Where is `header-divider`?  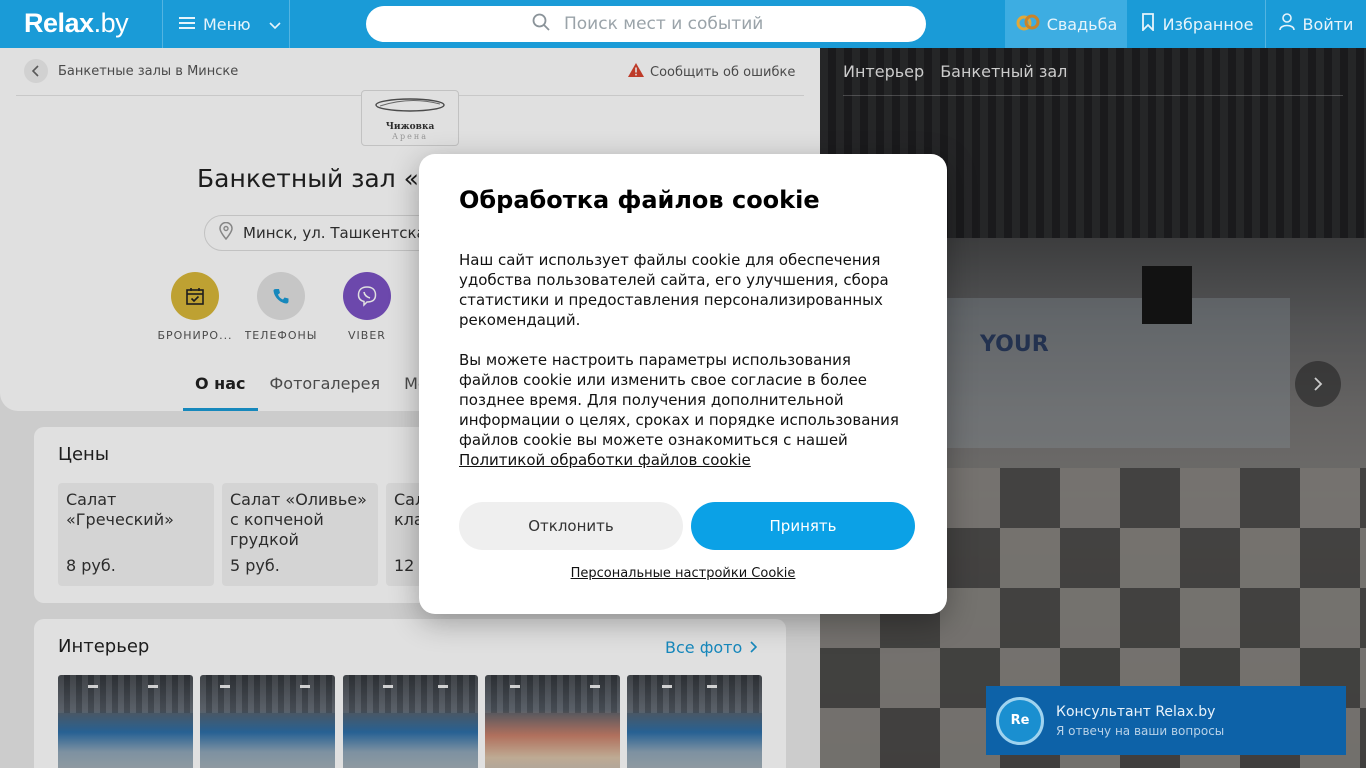
header-divider is located at coordinates (289, 24).